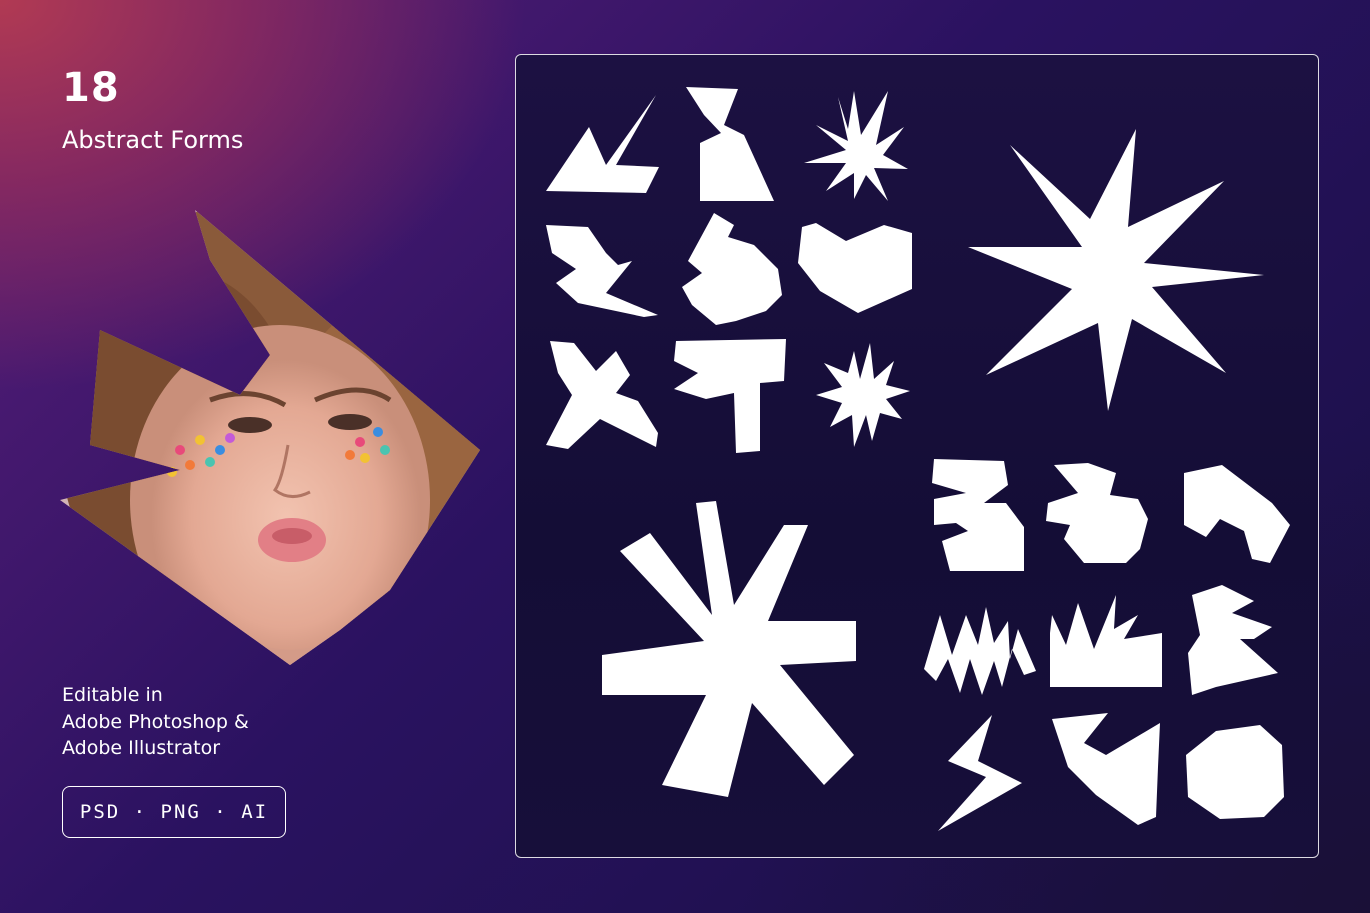 The image size is (1370, 913). Describe the element at coordinates (1116, 270) in the screenshot. I see `star-large-shape` at that location.